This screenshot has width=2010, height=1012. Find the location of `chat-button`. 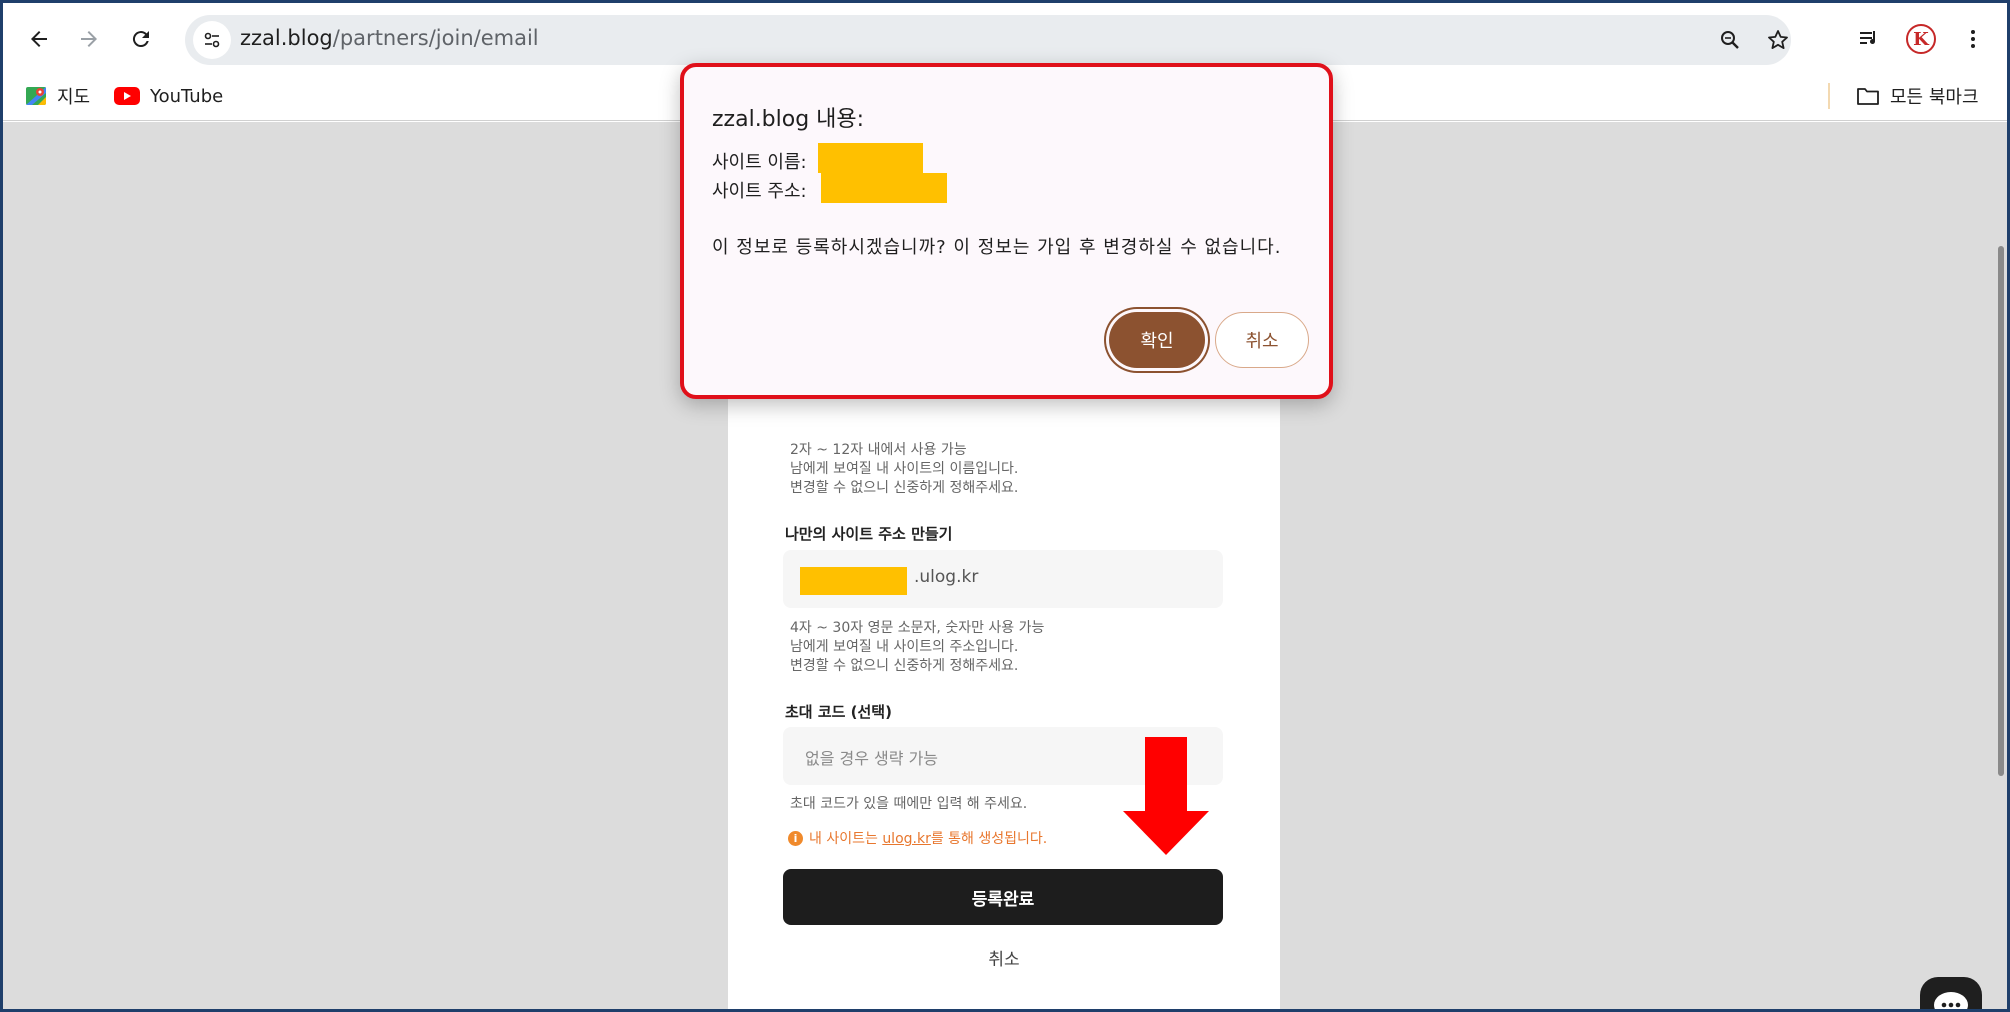

chat-button is located at coordinates (1951, 993).